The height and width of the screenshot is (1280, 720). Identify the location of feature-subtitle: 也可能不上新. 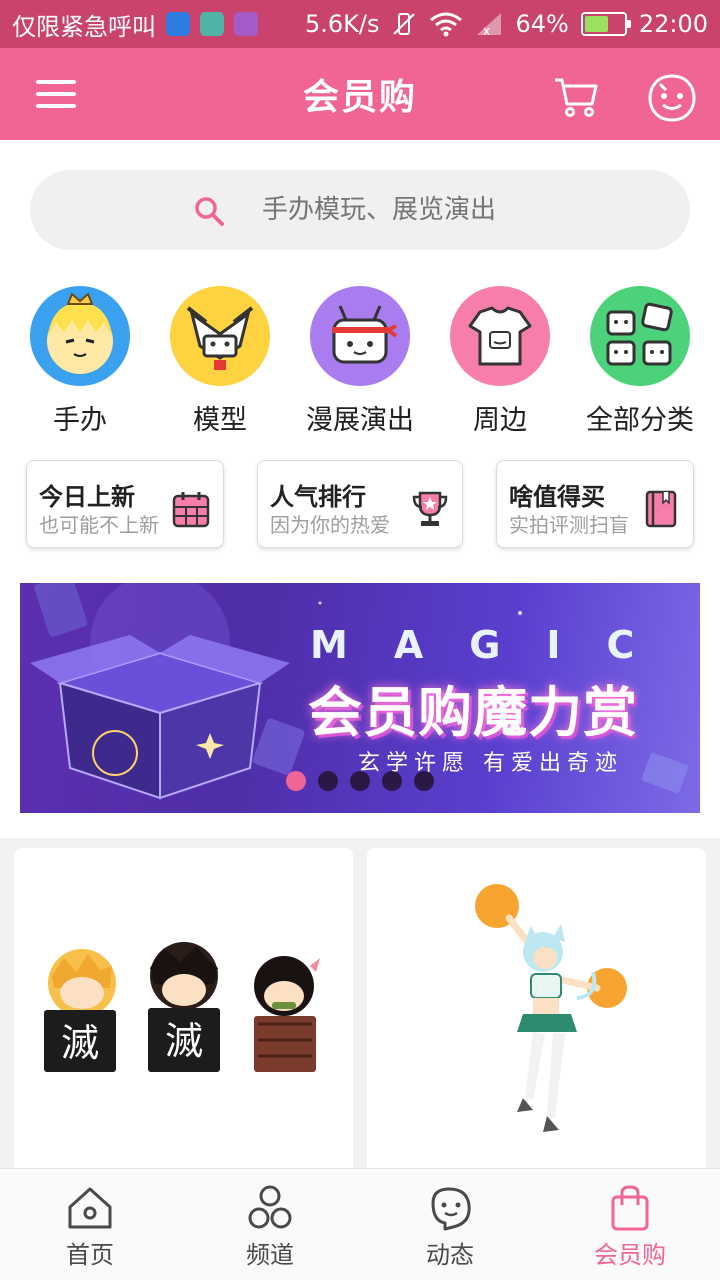
(99, 525).